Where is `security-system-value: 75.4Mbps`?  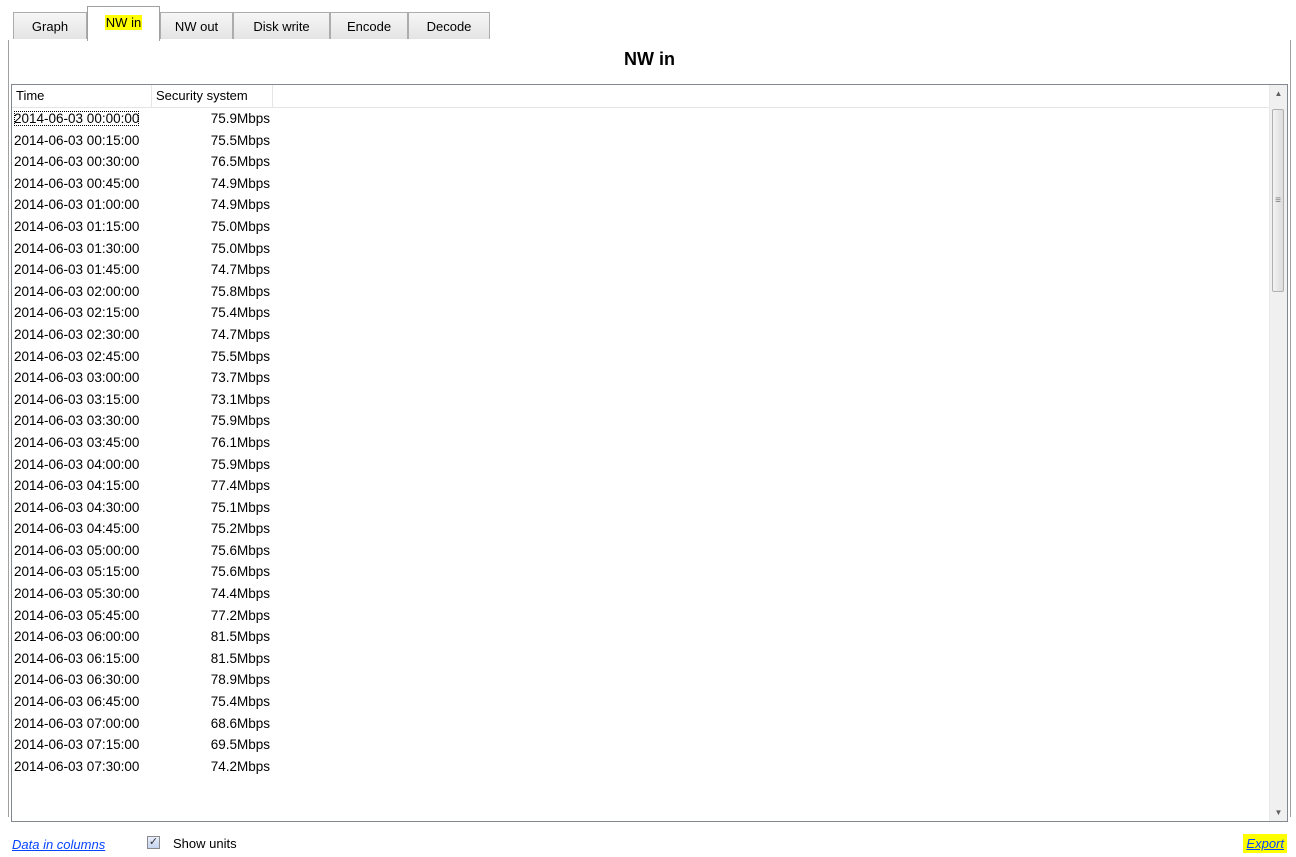
security-system-value: 75.4Mbps is located at coordinates (240, 702).